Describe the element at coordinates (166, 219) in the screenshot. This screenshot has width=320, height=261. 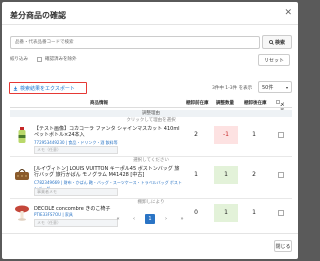
I see `next-page-button: ›` at that location.